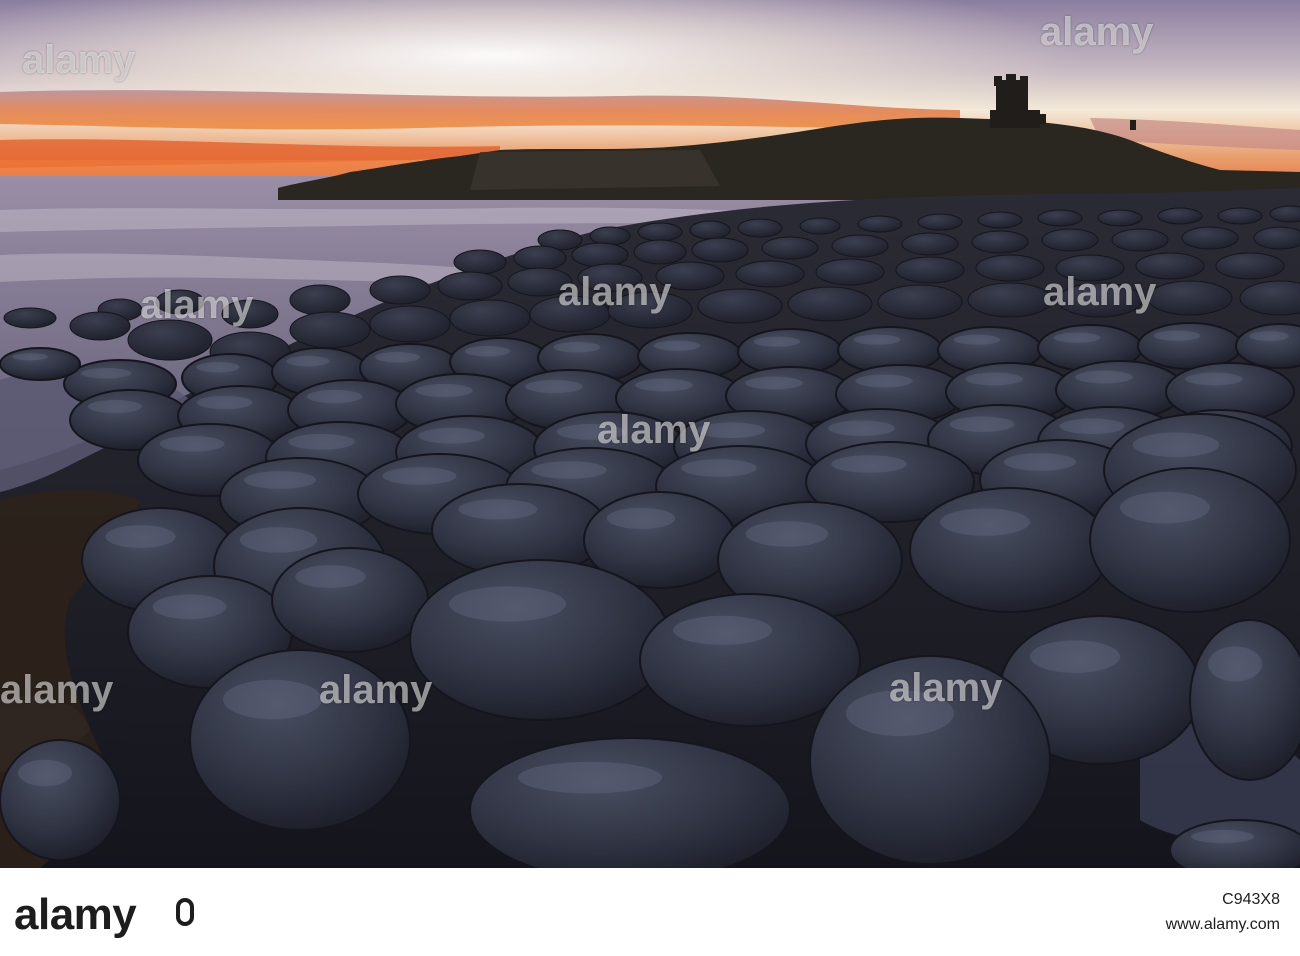  I want to click on footer-url: www.alamy.com, so click(1222, 924).